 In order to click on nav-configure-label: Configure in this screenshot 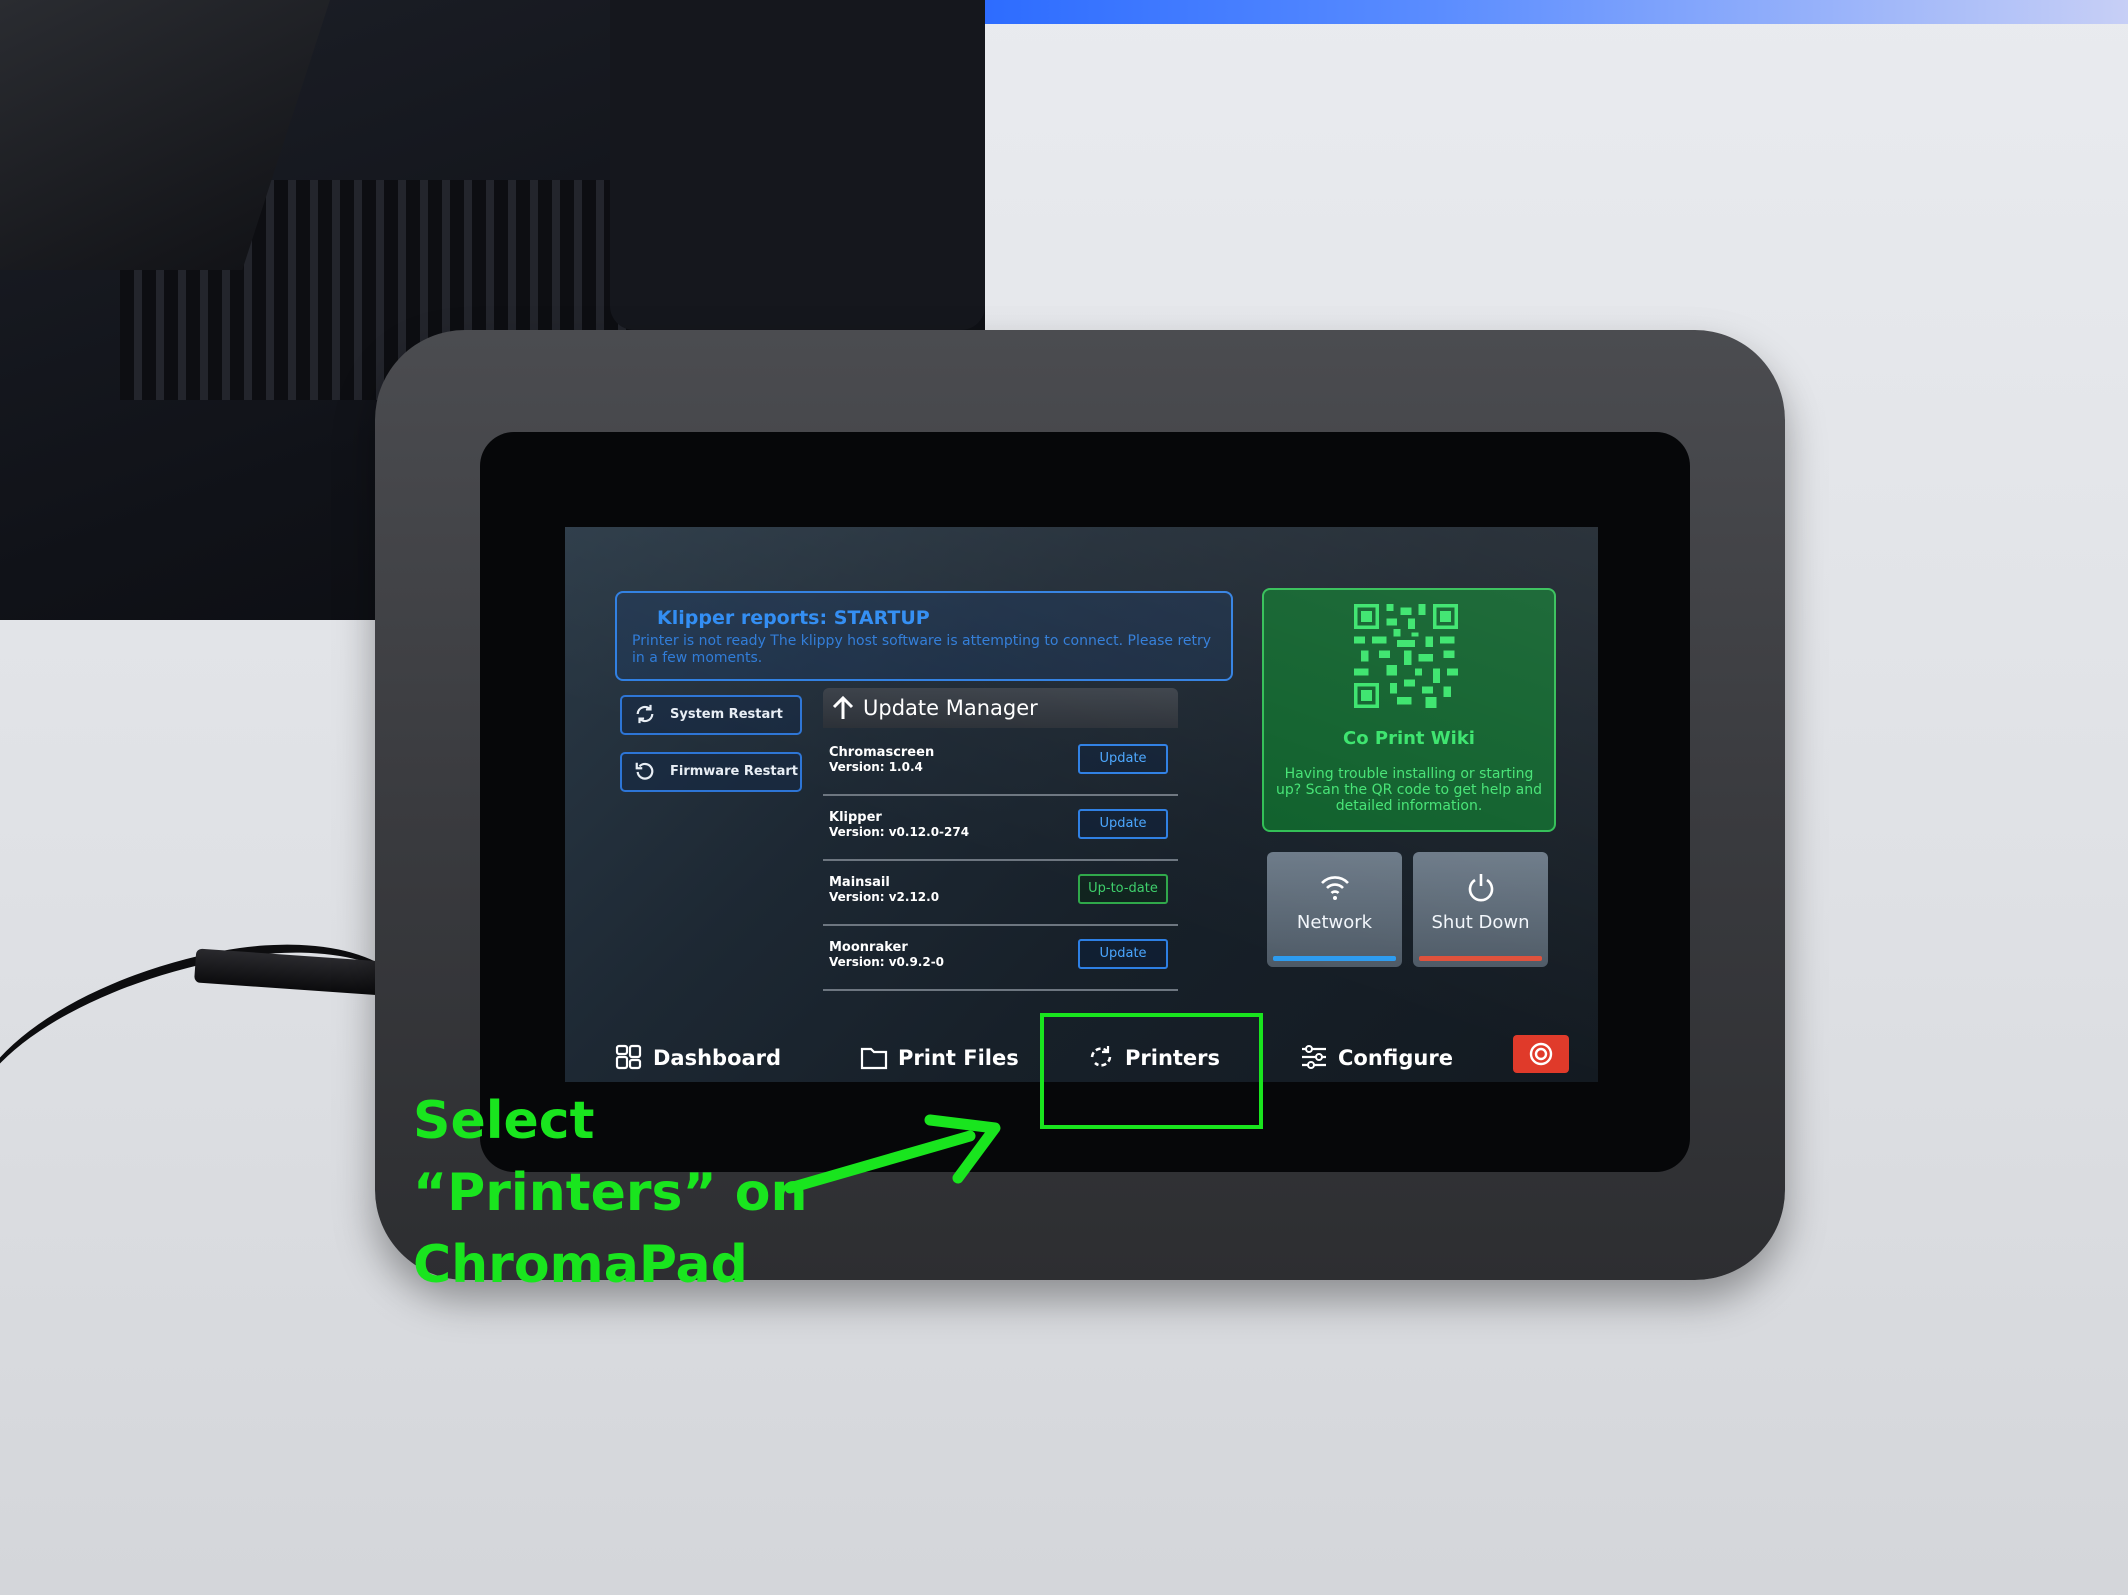, I will do `click(1395, 1058)`.